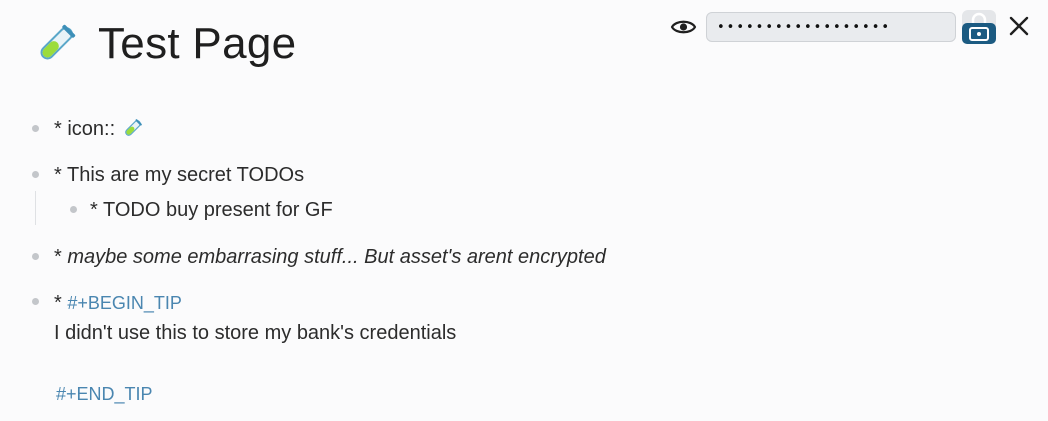  Describe the element at coordinates (104, 394) in the screenshot. I see `end-tip-tag: #+END_TIP` at that location.